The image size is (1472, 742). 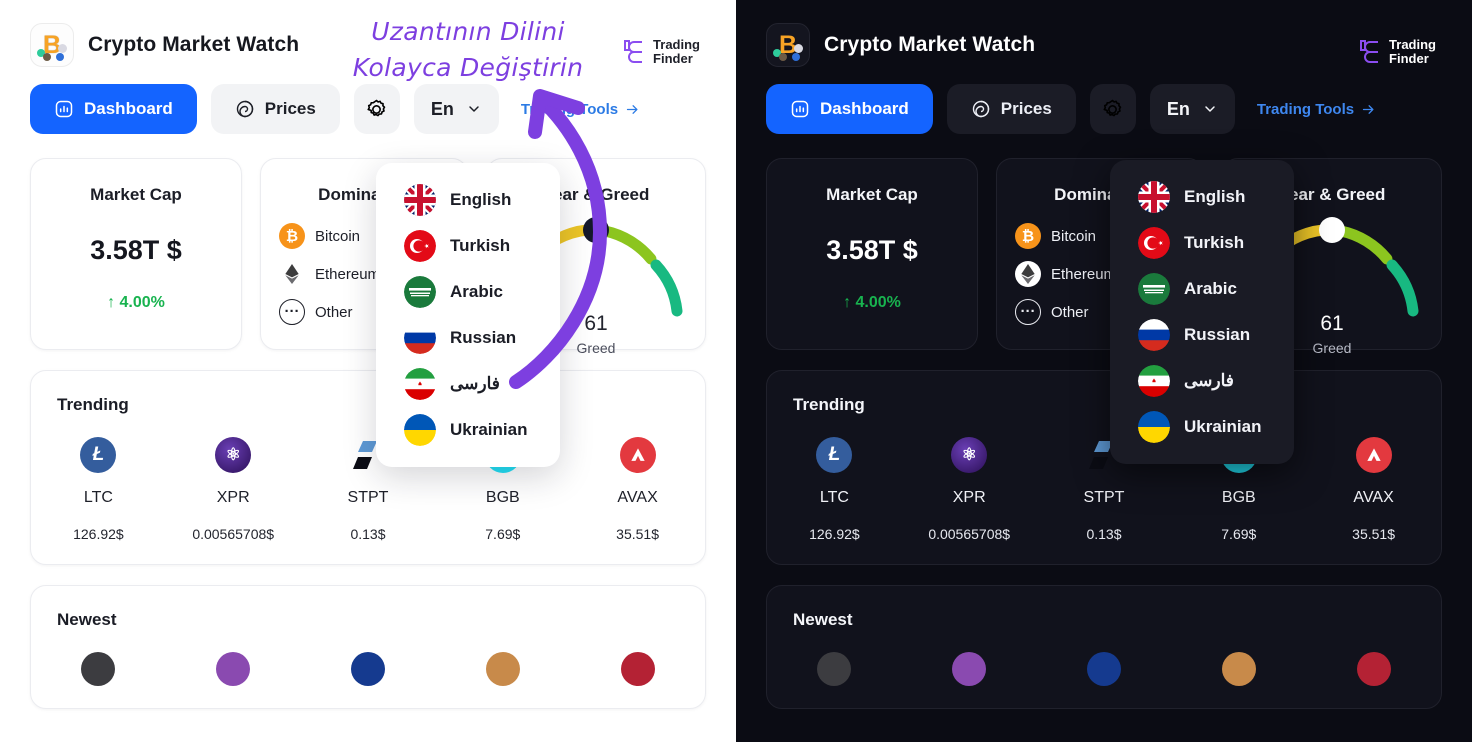 What do you see at coordinates (483, 337) in the screenshot?
I see `language-option-label: Russian` at bounding box center [483, 337].